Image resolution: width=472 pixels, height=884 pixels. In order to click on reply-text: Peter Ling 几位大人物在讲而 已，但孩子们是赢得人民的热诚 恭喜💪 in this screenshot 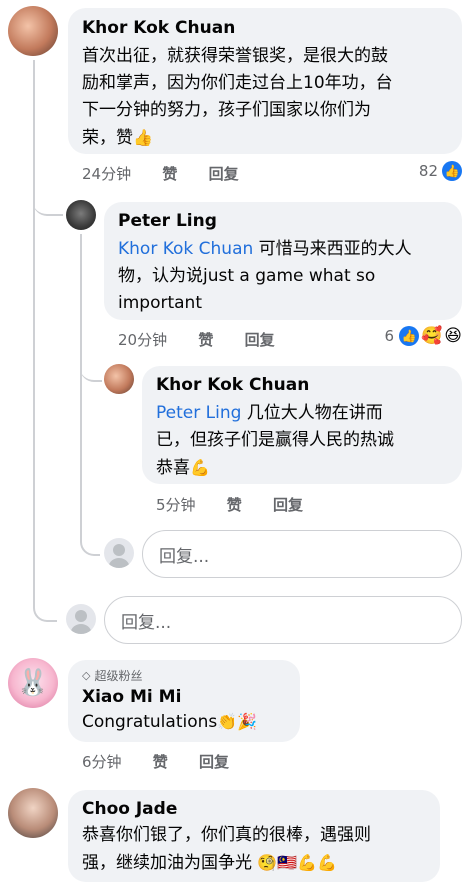, I will do `click(302, 441)`.